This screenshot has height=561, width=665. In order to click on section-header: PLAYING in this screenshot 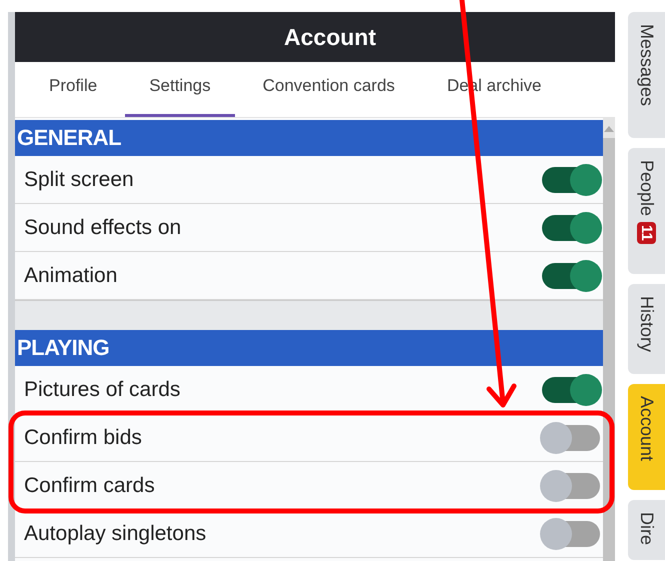, I will do `click(309, 348)`.